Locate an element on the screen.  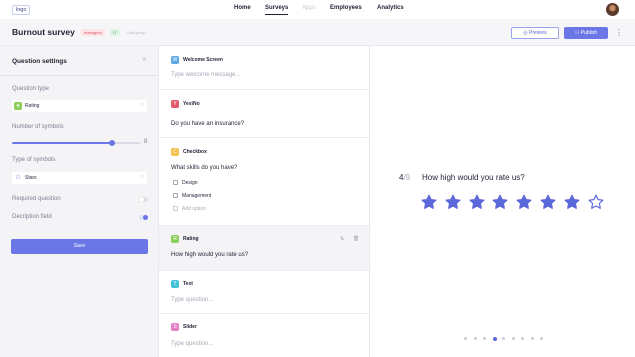
slider-icon: S is located at coordinates (175, 327).